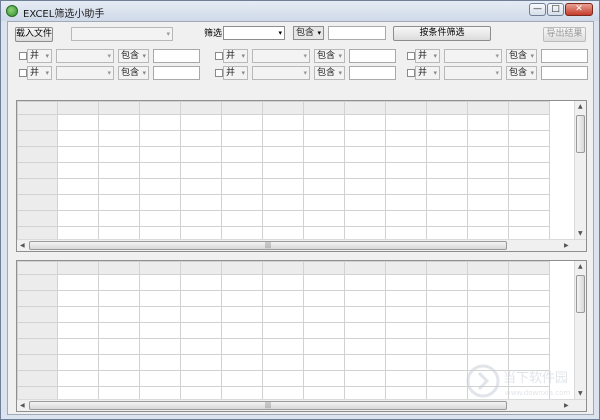 This screenshot has height=420, width=600. I want to click on export-results-button: 导出结果, so click(564, 34).